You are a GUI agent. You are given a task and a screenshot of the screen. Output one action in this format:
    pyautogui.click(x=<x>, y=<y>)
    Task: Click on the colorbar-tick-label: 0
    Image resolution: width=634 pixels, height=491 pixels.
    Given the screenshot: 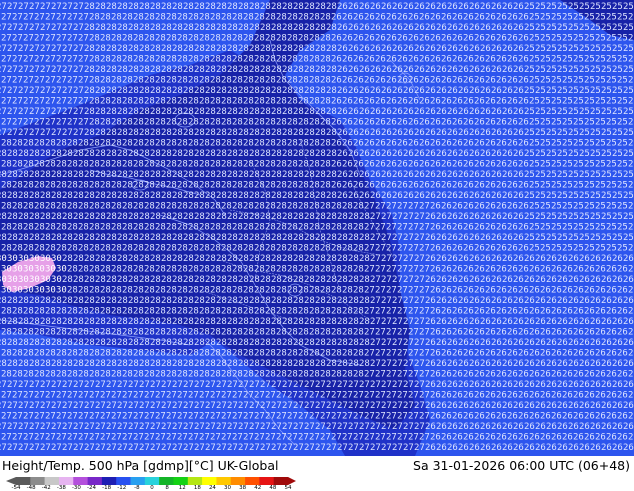 What is the action you would take?
    pyautogui.click(x=152, y=488)
    